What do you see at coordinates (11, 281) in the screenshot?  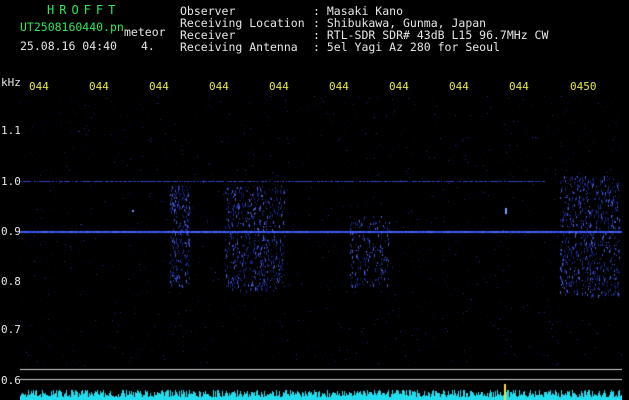 I see `y-tick-label: 0.8` at bounding box center [11, 281].